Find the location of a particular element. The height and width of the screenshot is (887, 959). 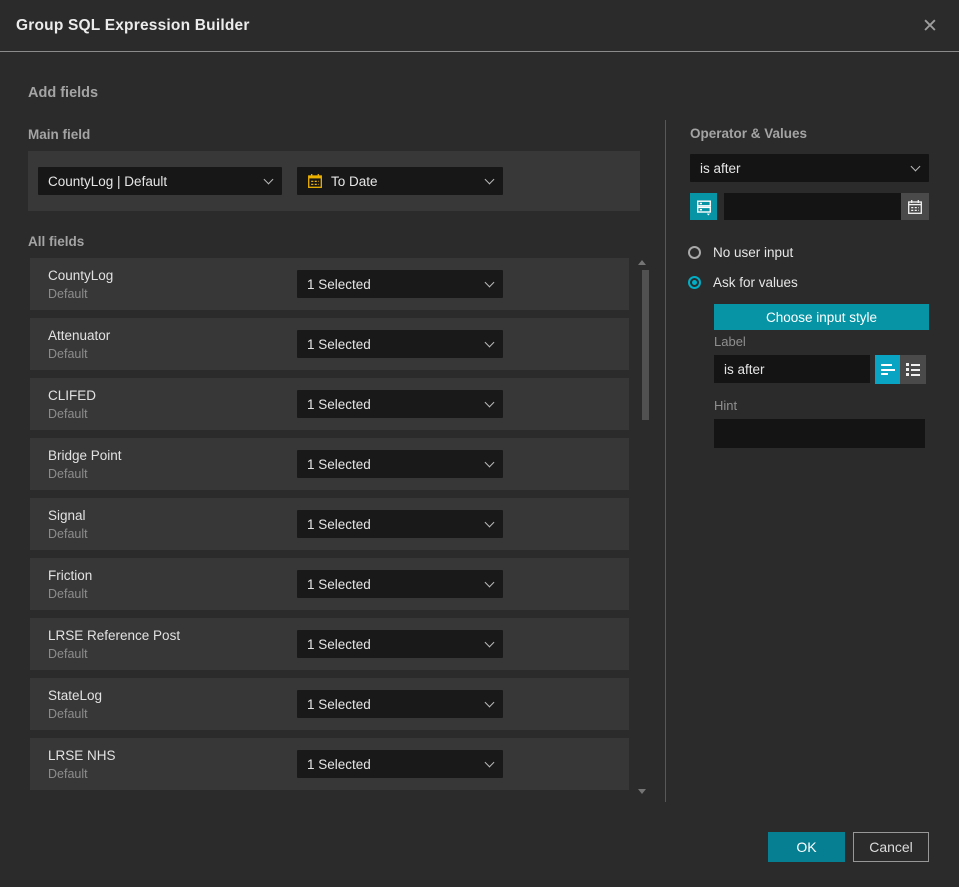

field-row: Signal Default 1 Selected is located at coordinates (329, 524).